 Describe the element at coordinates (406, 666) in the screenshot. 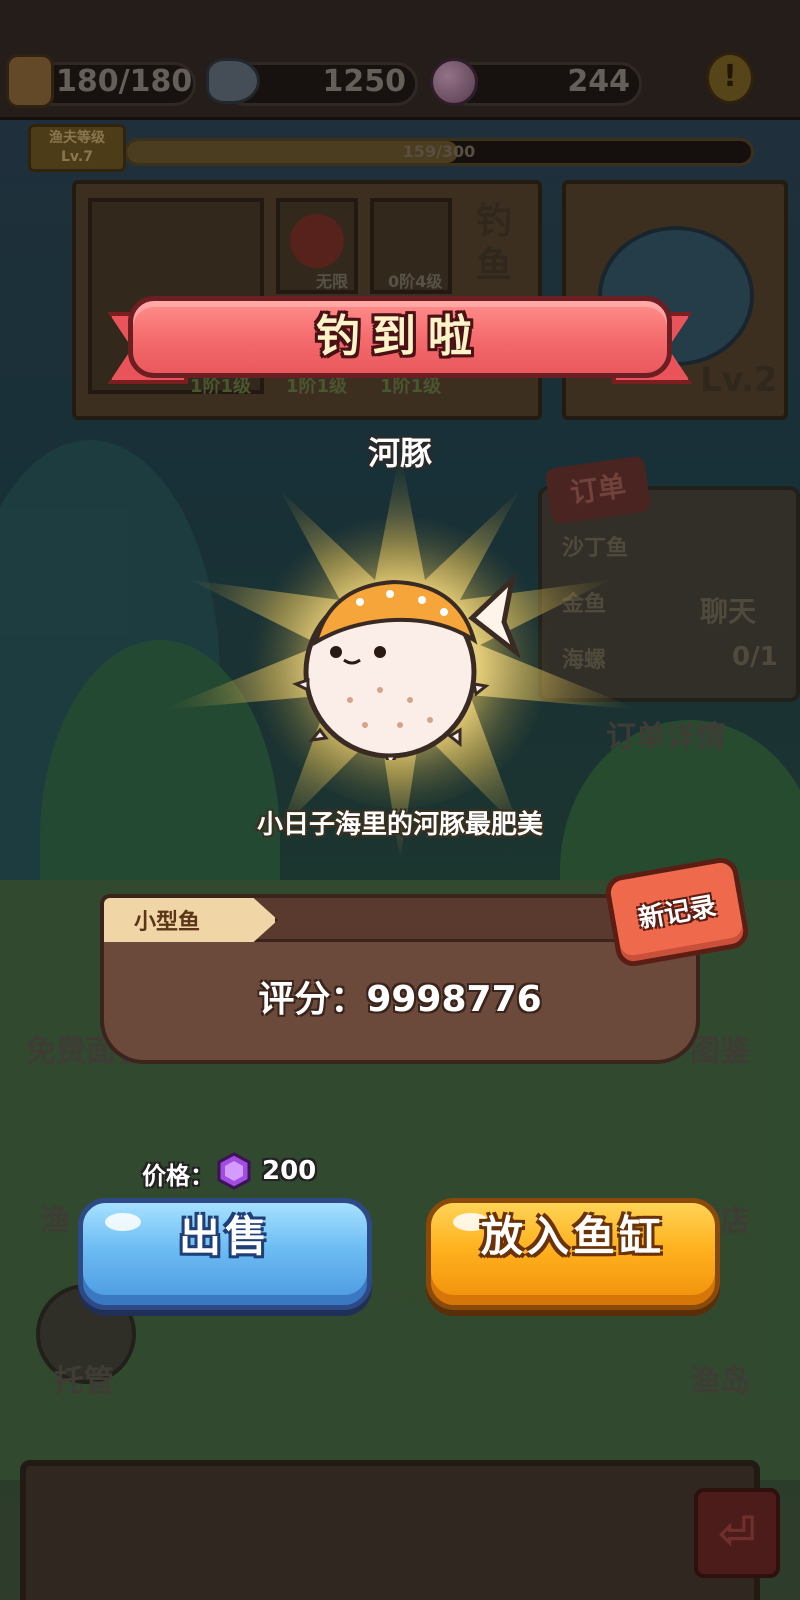

I see `pufferfish-icon` at that location.